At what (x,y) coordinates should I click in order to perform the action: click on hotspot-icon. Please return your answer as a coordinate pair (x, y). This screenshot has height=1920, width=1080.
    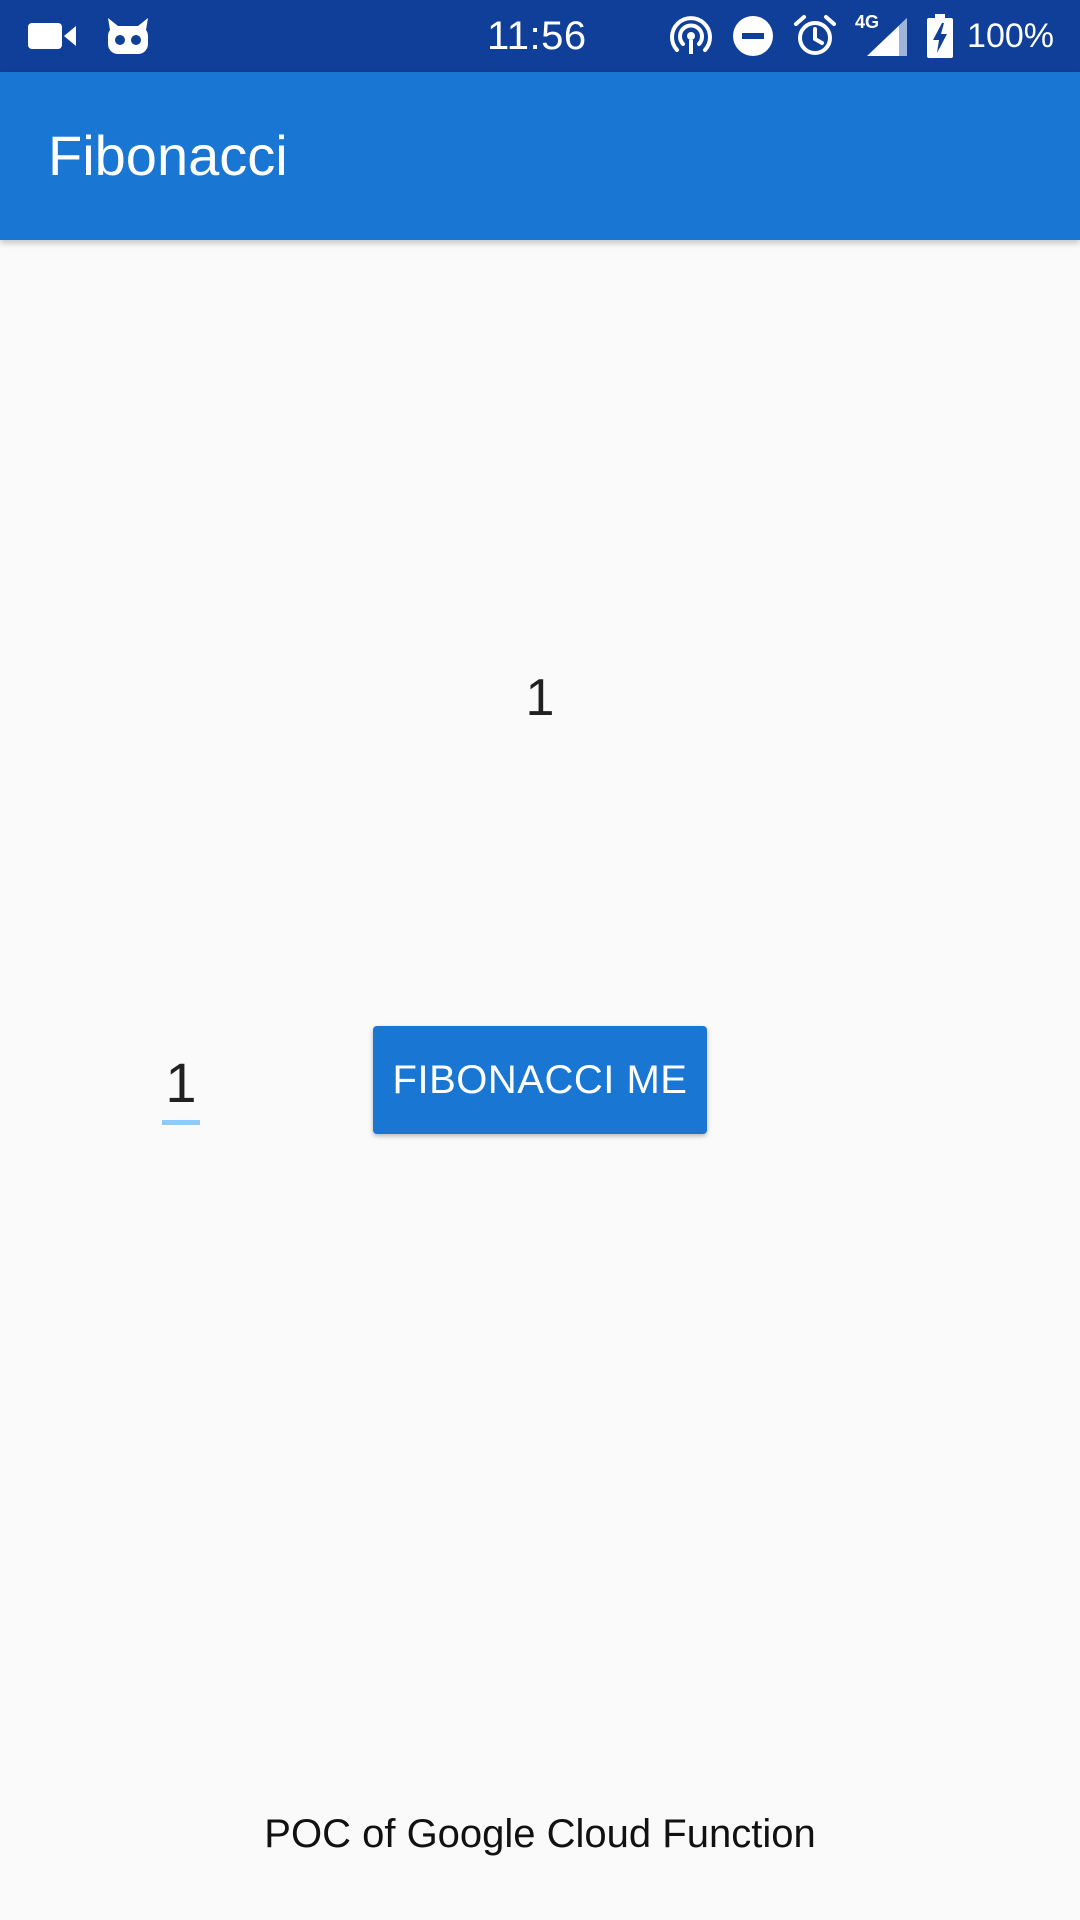
    Looking at the image, I should click on (691, 36).